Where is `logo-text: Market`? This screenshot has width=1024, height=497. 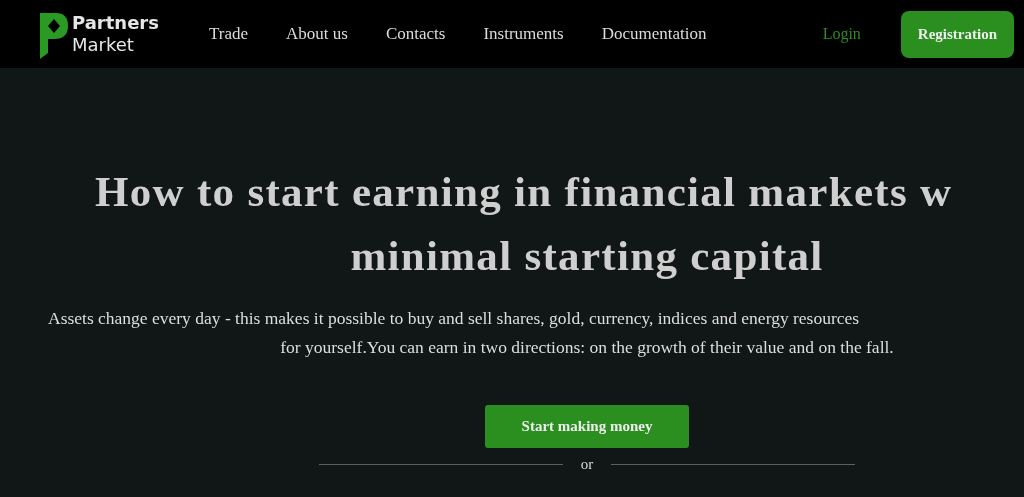 logo-text: Market is located at coordinates (103, 45).